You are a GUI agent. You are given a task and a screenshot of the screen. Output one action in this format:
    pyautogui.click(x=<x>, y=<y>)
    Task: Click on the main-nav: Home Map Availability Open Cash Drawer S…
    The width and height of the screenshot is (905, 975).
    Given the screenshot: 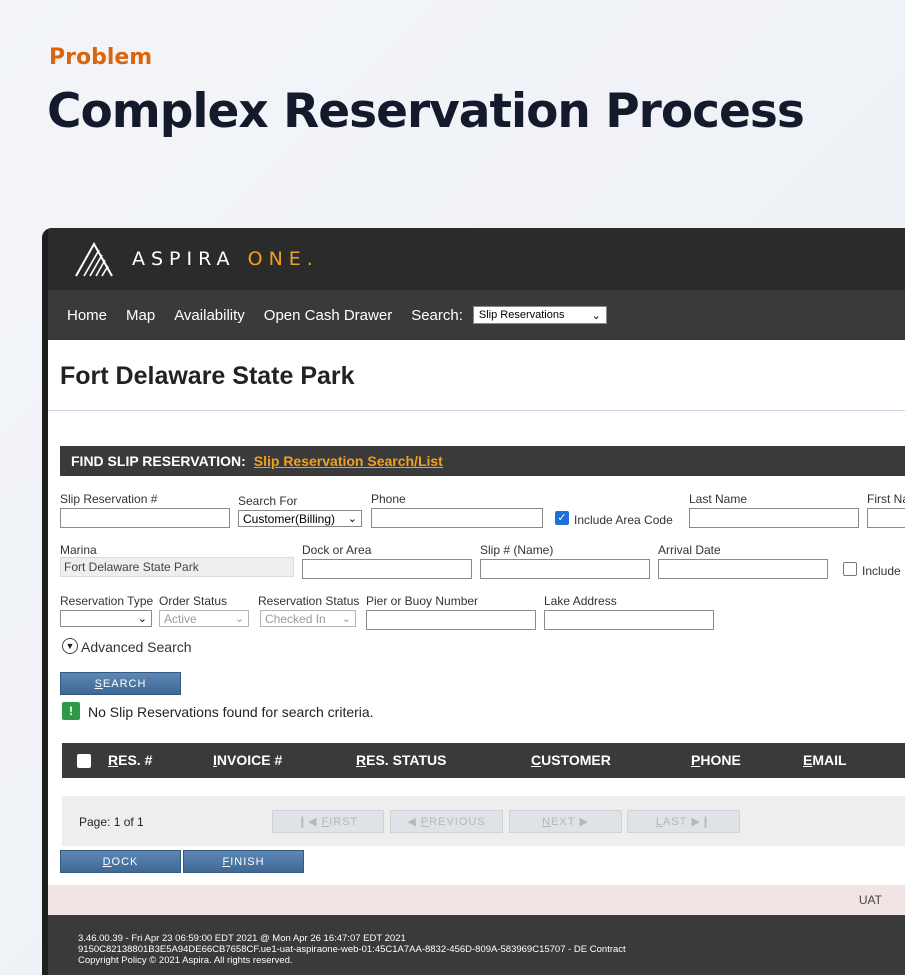 What is the action you would take?
    pyautogui.click(x=476, y=315)
    